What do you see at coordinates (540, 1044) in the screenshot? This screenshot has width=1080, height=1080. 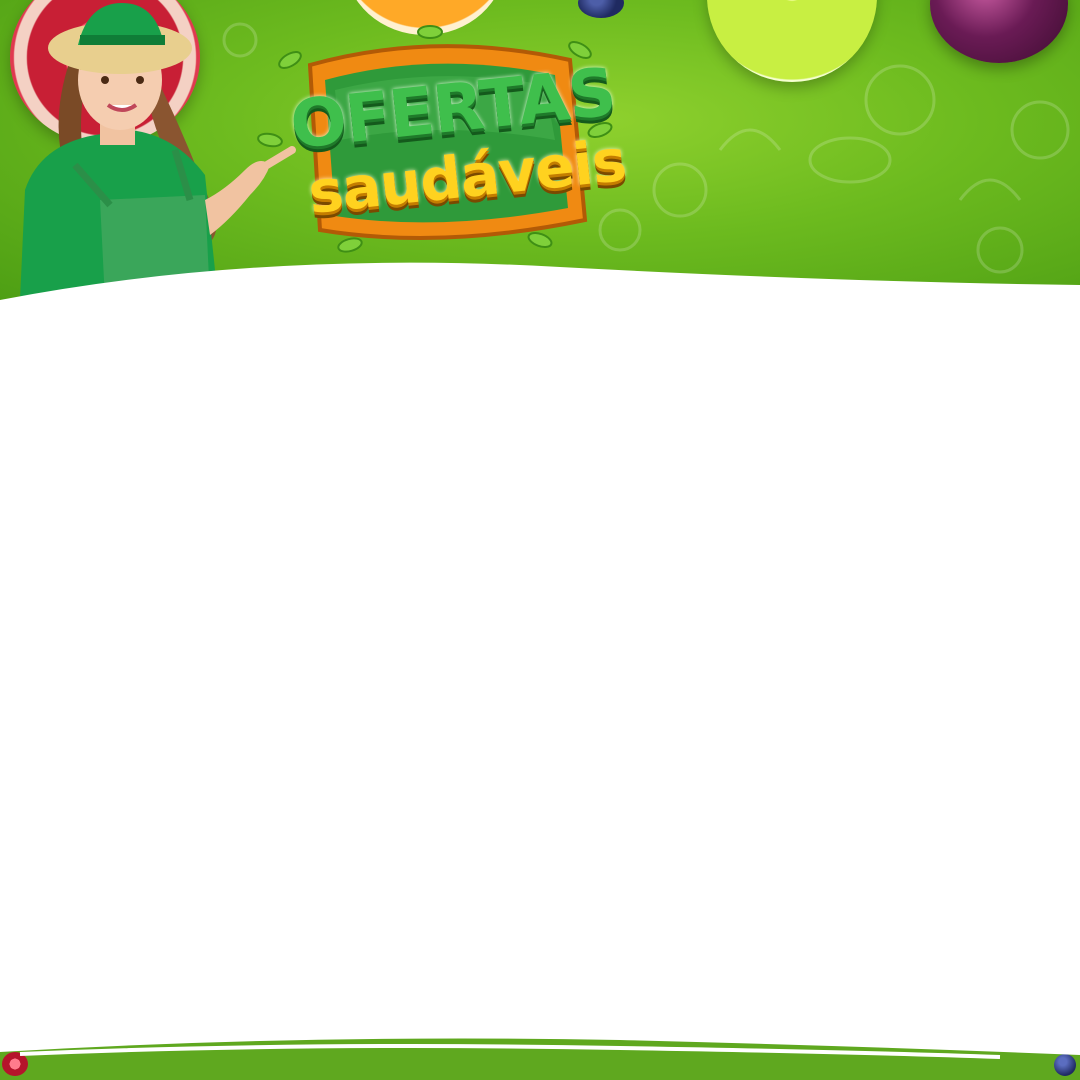 I see `bottom-wave` at bounding box center [540, 1044].